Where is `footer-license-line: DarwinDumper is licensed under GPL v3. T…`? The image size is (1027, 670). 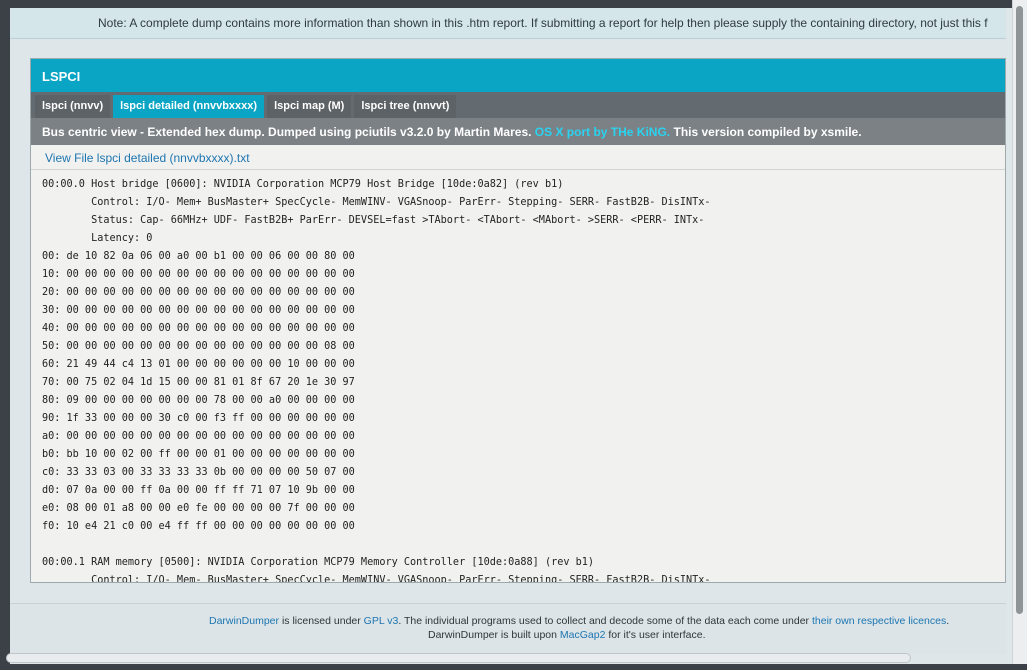 footer-license-line: DarwinDumper is licensed under GPL v3. T… is located at coordinates (579, 621).